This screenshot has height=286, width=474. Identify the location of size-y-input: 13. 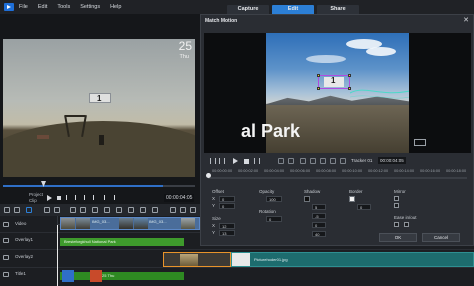
(227, 233).